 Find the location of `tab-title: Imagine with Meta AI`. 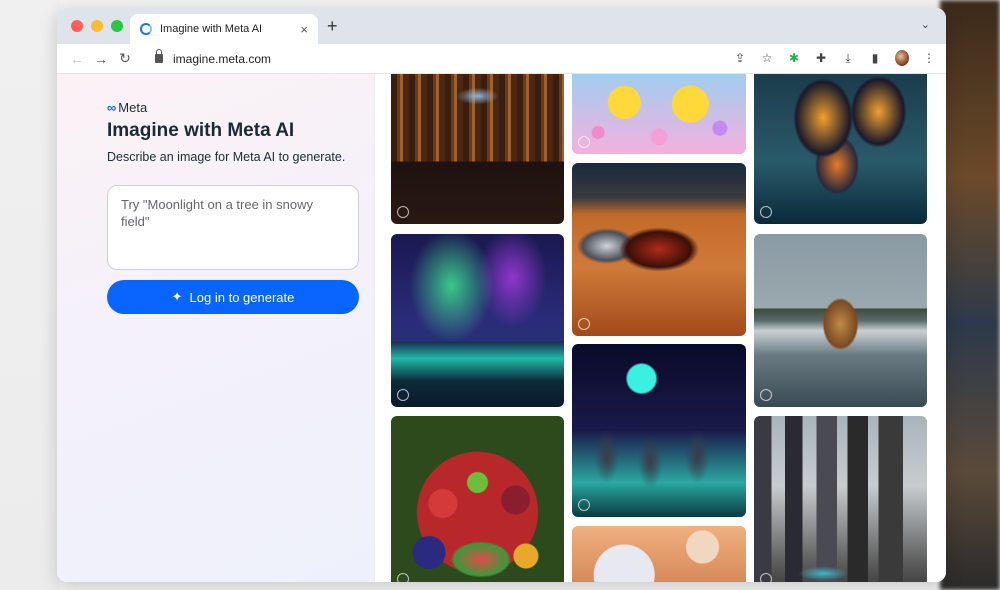

tab-title: Imagine with Meta AI is located at coordinates (211, 29).